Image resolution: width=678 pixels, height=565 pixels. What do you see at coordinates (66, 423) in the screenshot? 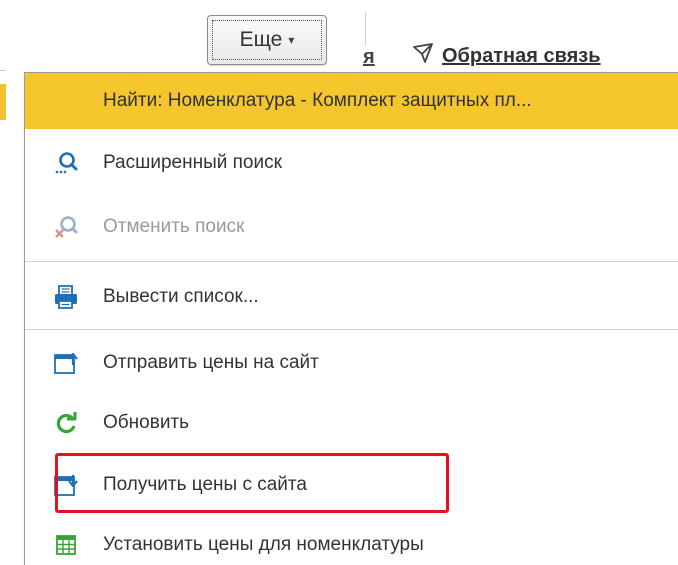
I see `refresh-icon` at bounding box center [66, 423].